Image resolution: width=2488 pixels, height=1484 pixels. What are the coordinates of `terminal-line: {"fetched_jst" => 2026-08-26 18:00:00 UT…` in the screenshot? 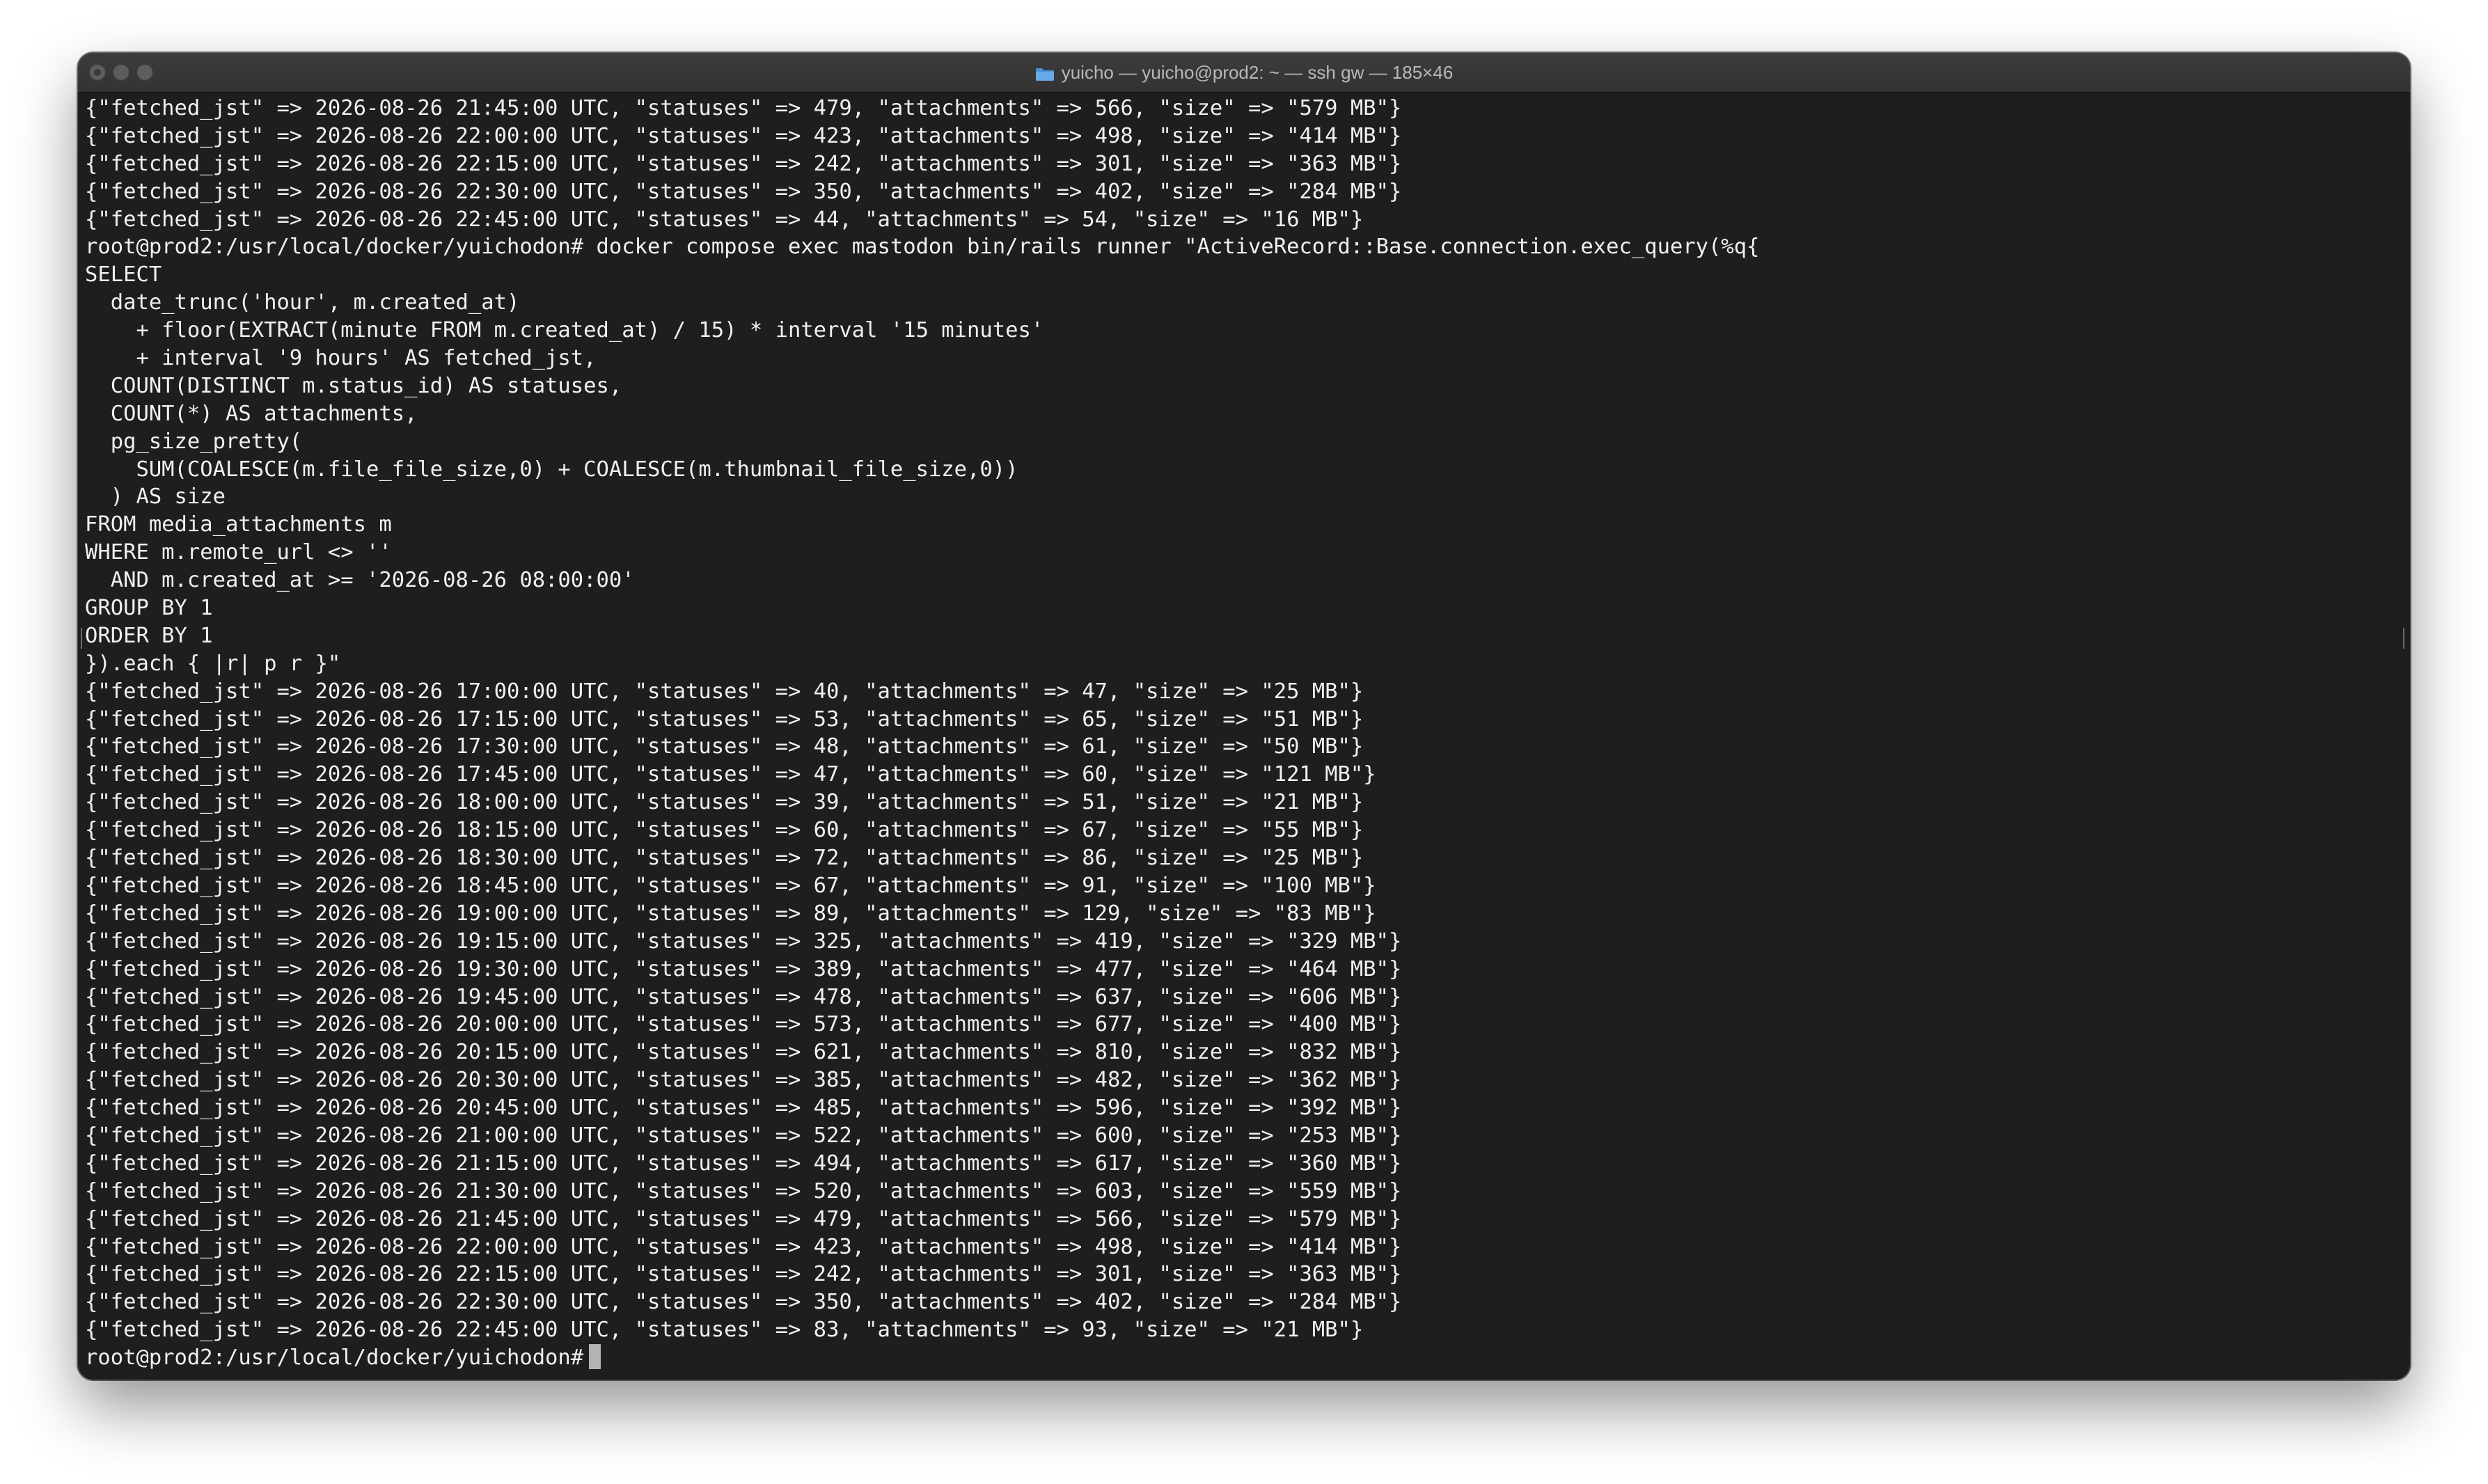 It's located at (724, 802).